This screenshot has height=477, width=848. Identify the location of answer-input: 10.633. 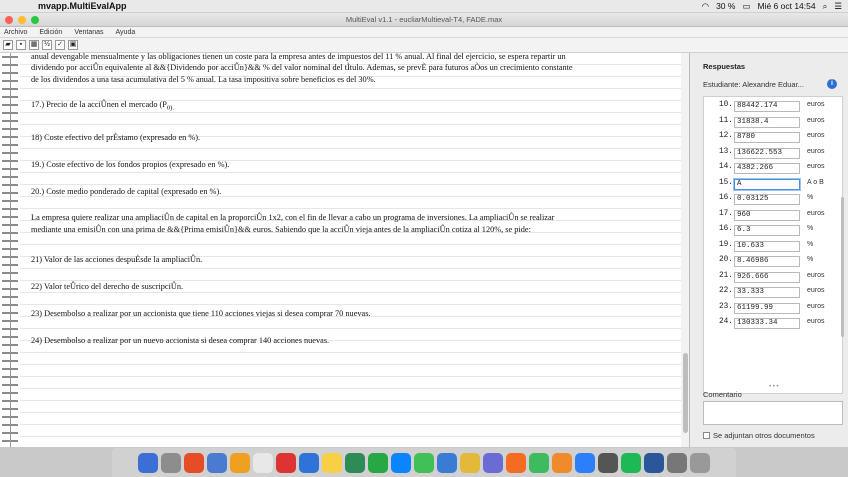
(767, 246).